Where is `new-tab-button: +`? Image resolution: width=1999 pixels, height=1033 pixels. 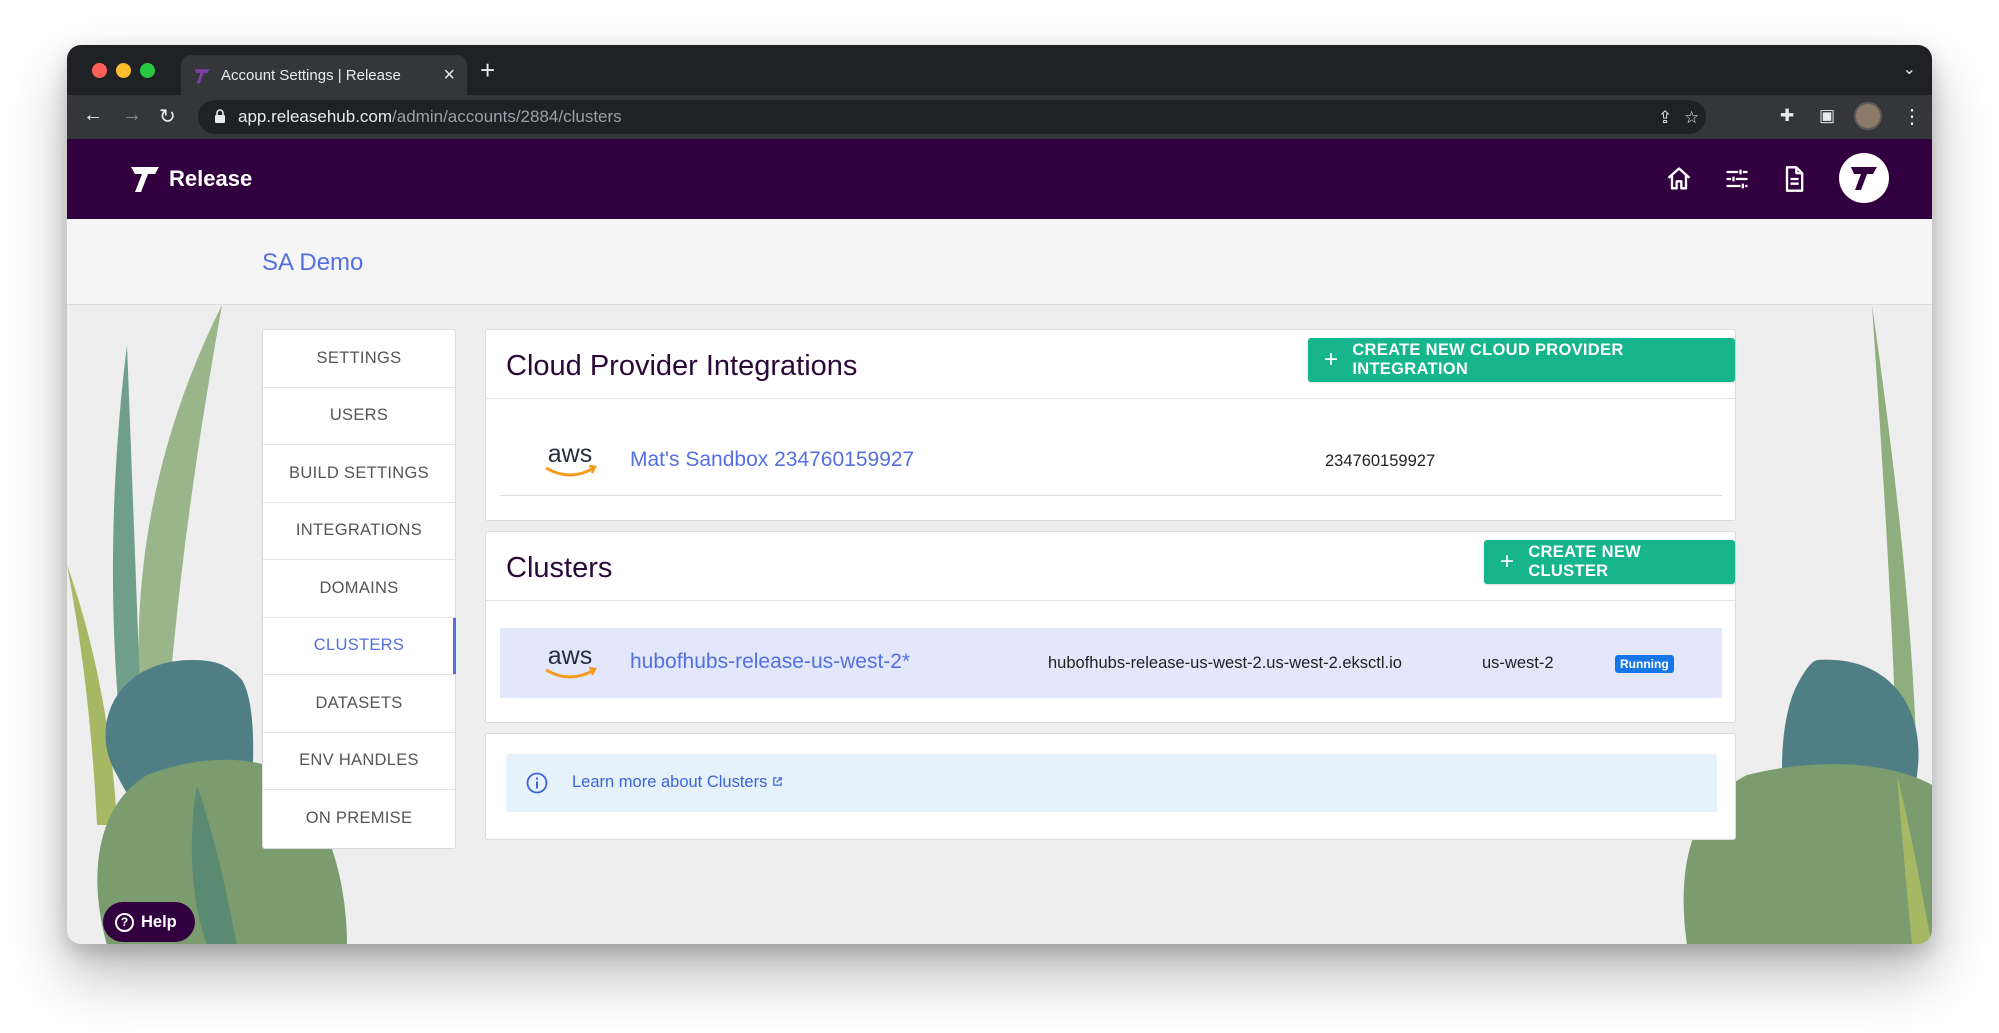
new-tab-button: + is located at coordinates (487, 70).